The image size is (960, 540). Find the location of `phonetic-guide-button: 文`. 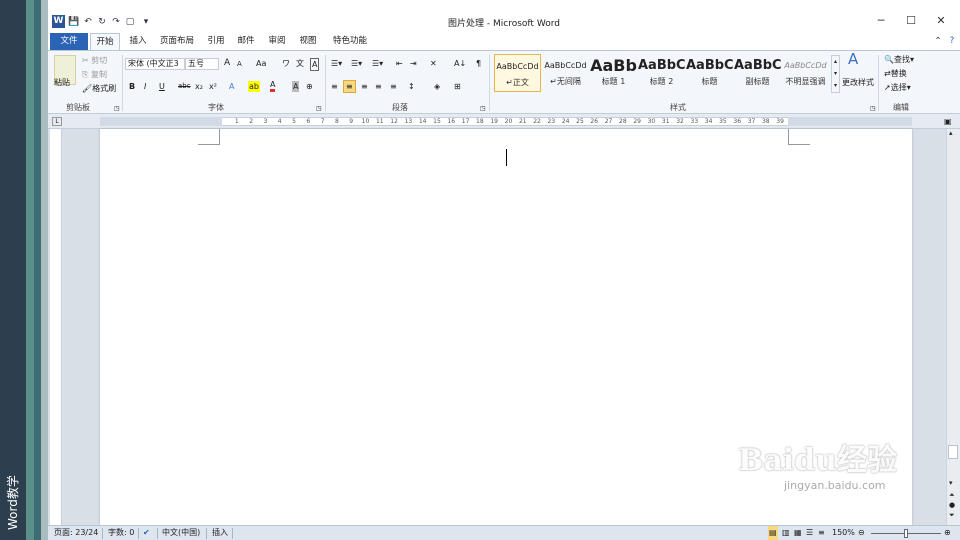

phonetic-guide-button: 文 is located at coordinates (300, 63).